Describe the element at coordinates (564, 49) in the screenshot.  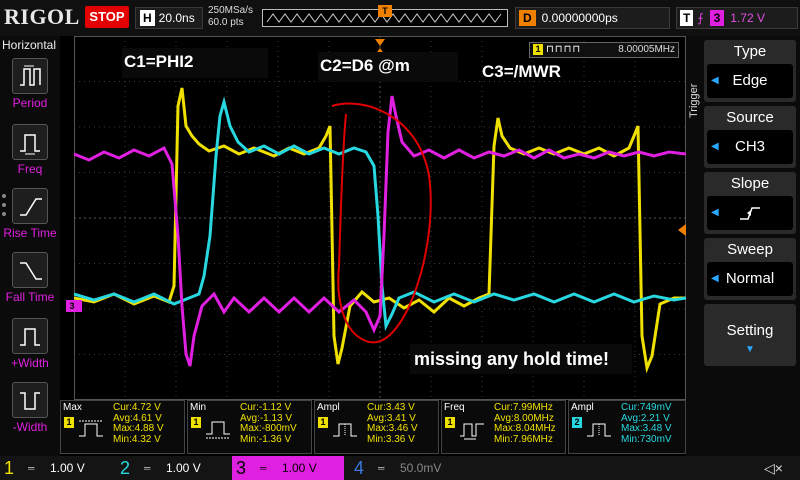
I see `counter-wave-icon: ⊓⊓⊓⊓` at that location.